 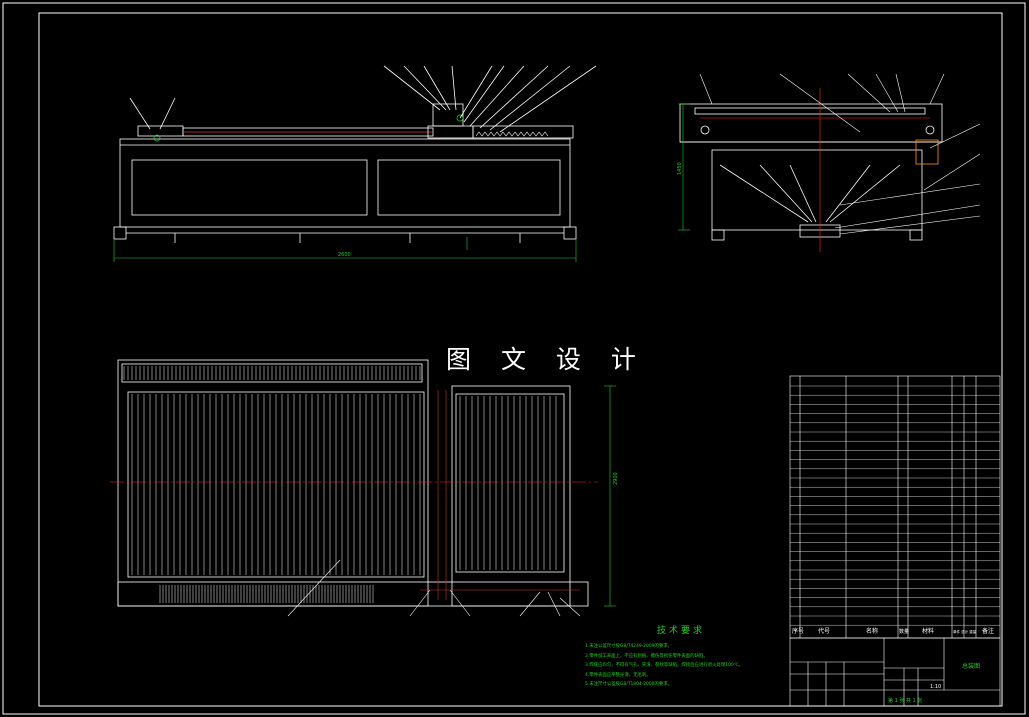 What do you see at coordinates (904, 631) in the screenshot?
I see `bom-header-qty: 数量` at bounding box center [904, 631].